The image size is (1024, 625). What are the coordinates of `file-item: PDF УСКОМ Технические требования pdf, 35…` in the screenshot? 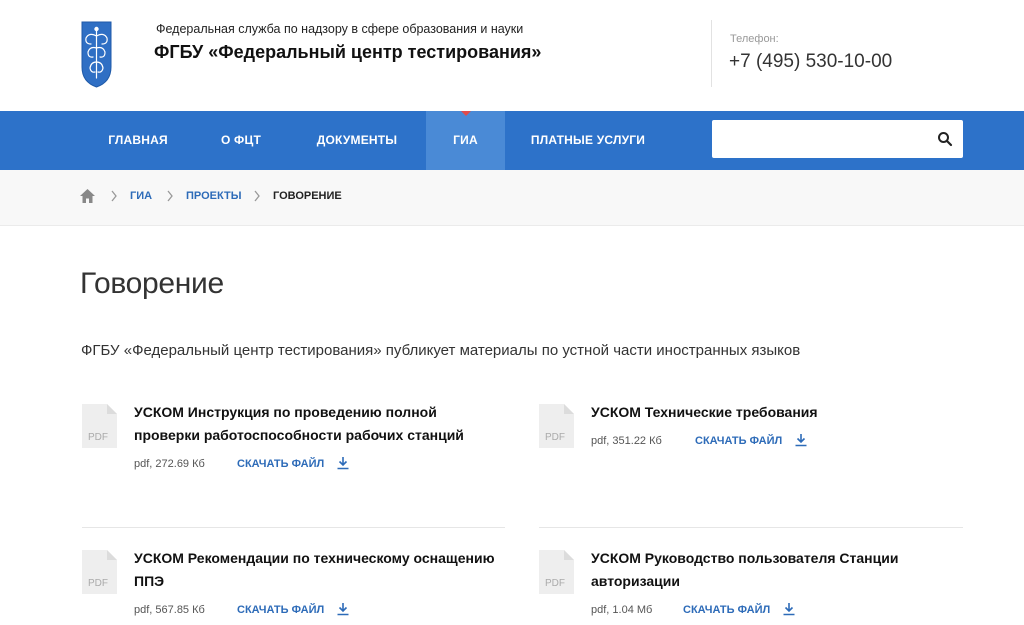 It's located at (751, 431).